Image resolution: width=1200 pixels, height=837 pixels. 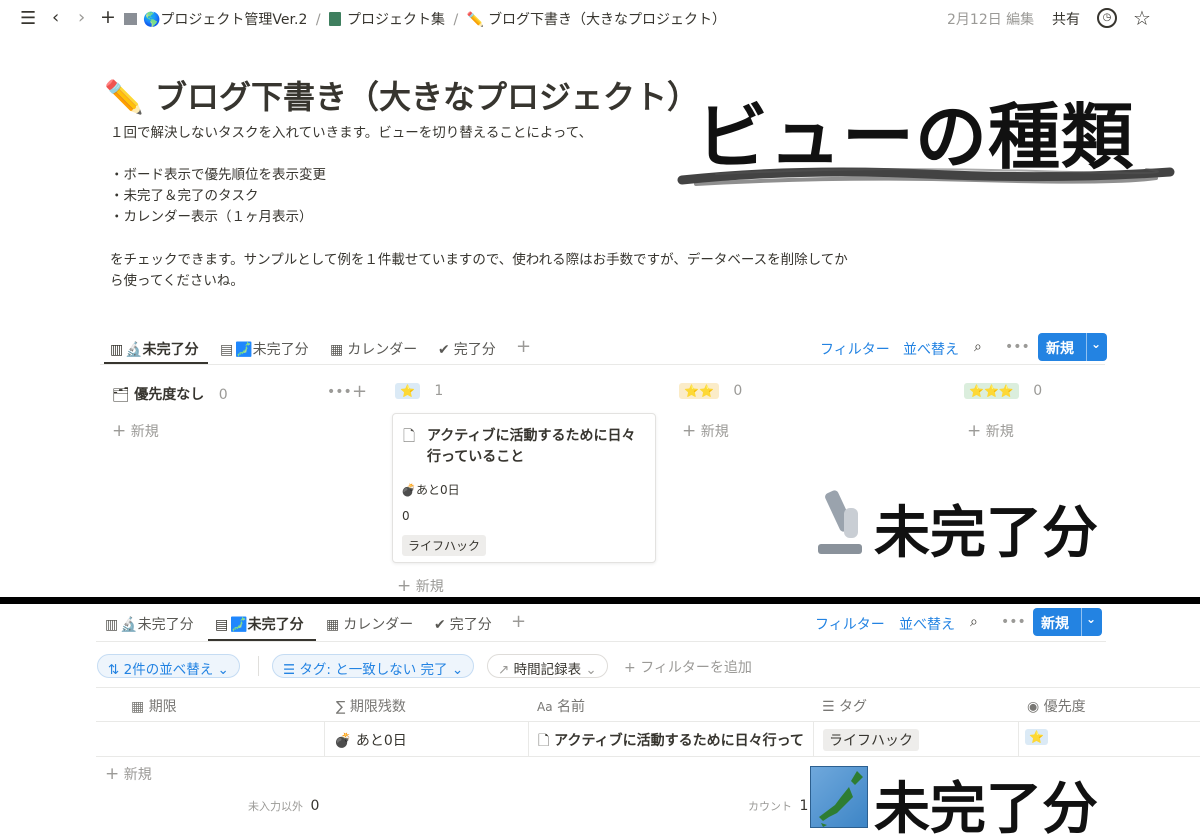 I want to click on clock-icon: ◷, so click(x=1107, y=18).